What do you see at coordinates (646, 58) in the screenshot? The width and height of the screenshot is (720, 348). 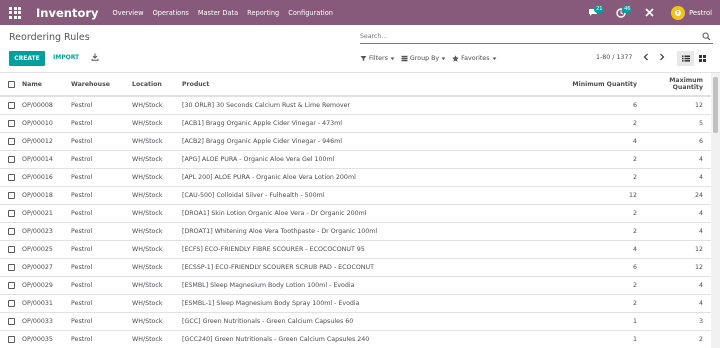 I see `pager-previous-button` at bounding box center [646, 58].